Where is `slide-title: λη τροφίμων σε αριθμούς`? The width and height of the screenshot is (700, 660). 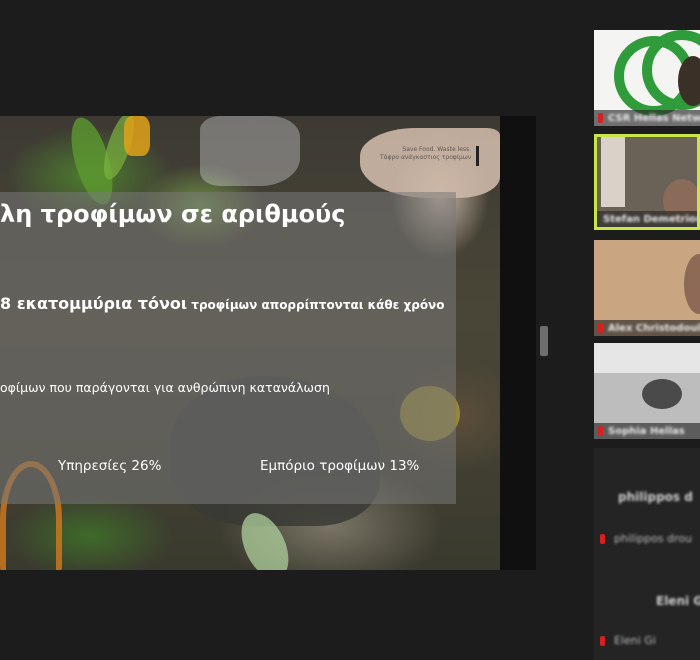 slide-title: λη τροφίμων σε αριθμούς is located at coordinates (173, 214).